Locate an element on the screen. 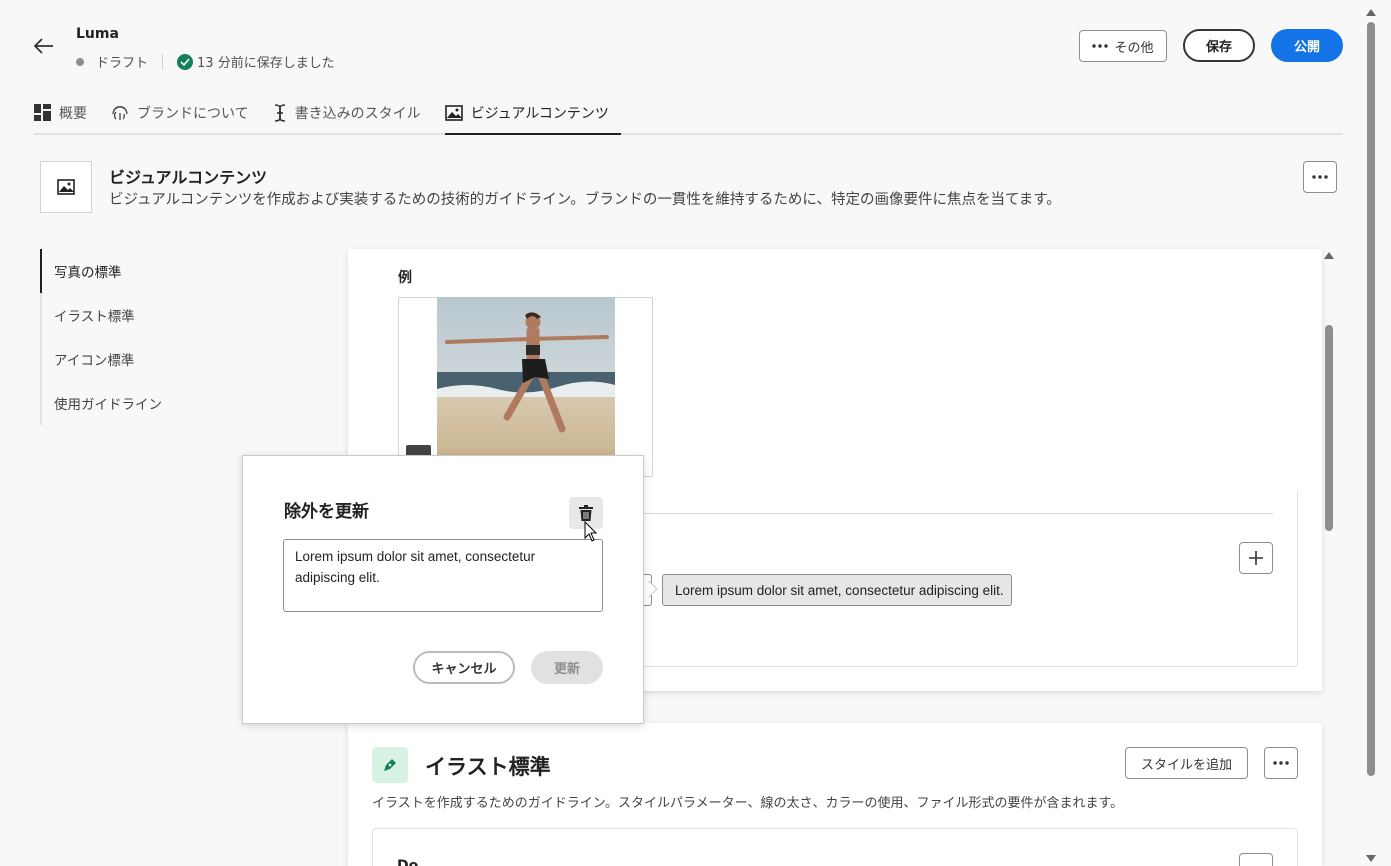 The width and height of the screenshot is (1391, 866). fingerprint-icon is located at coordinates (120, 112).